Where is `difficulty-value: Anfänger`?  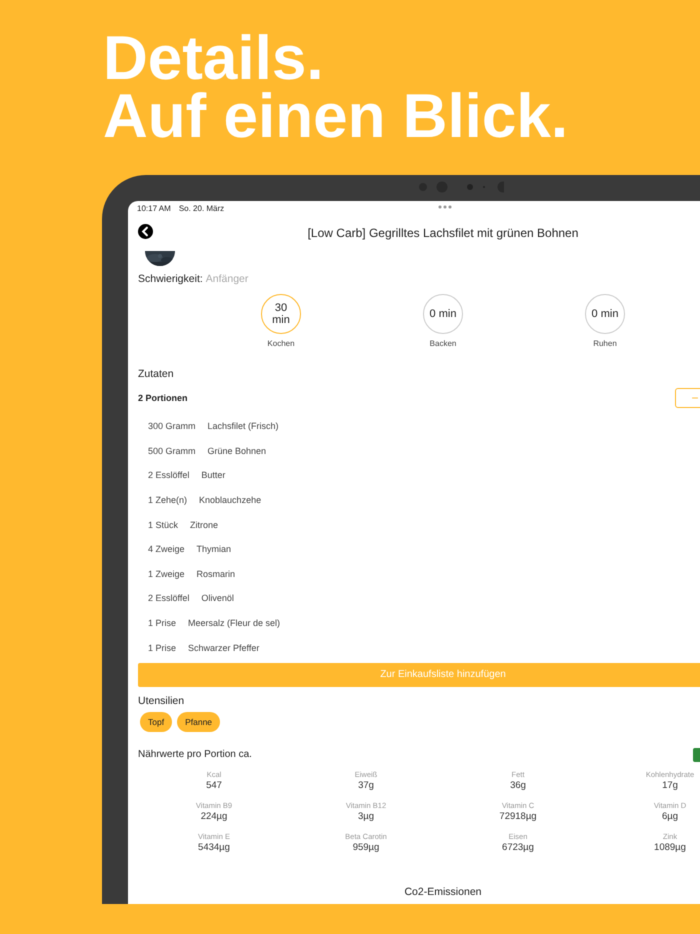
difficulty-value: Anfänger is located at coordinates (227, 279).